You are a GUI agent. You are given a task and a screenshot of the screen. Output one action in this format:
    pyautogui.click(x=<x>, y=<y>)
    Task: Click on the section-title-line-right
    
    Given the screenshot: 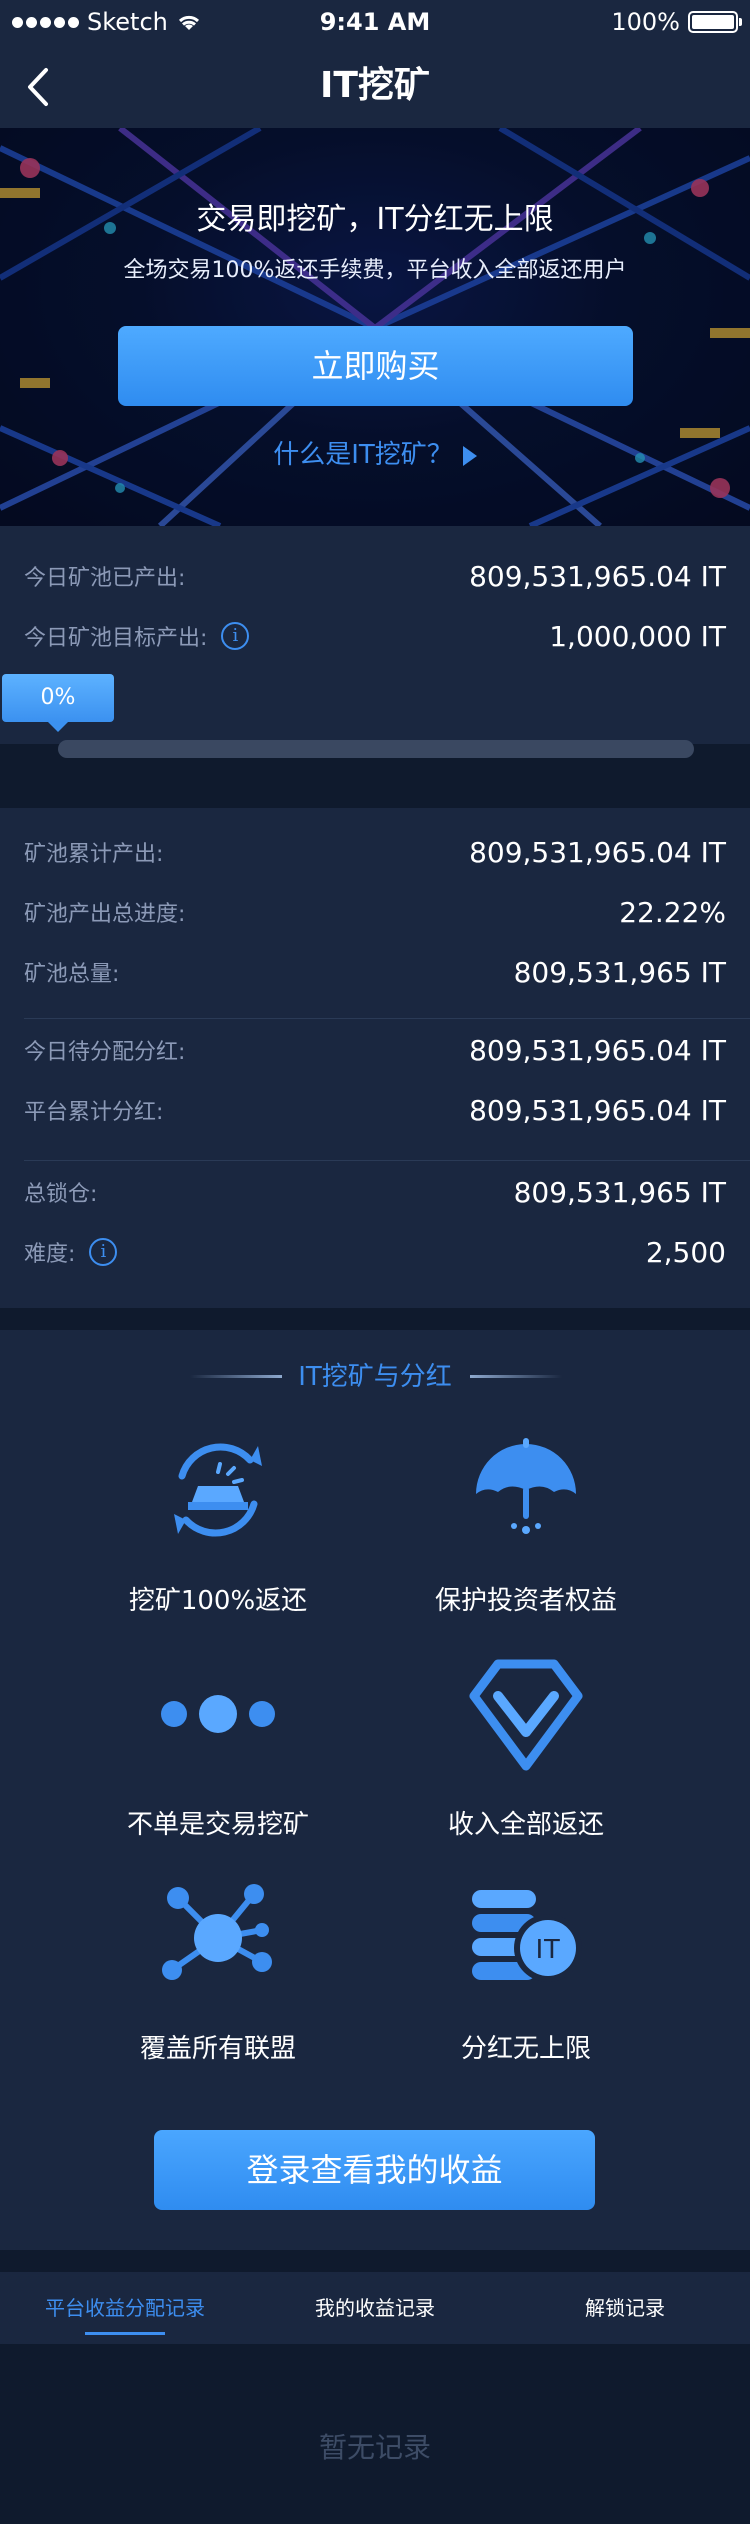 What is the action you would take?
    pyautogui.click(x=516, y=1376)
    